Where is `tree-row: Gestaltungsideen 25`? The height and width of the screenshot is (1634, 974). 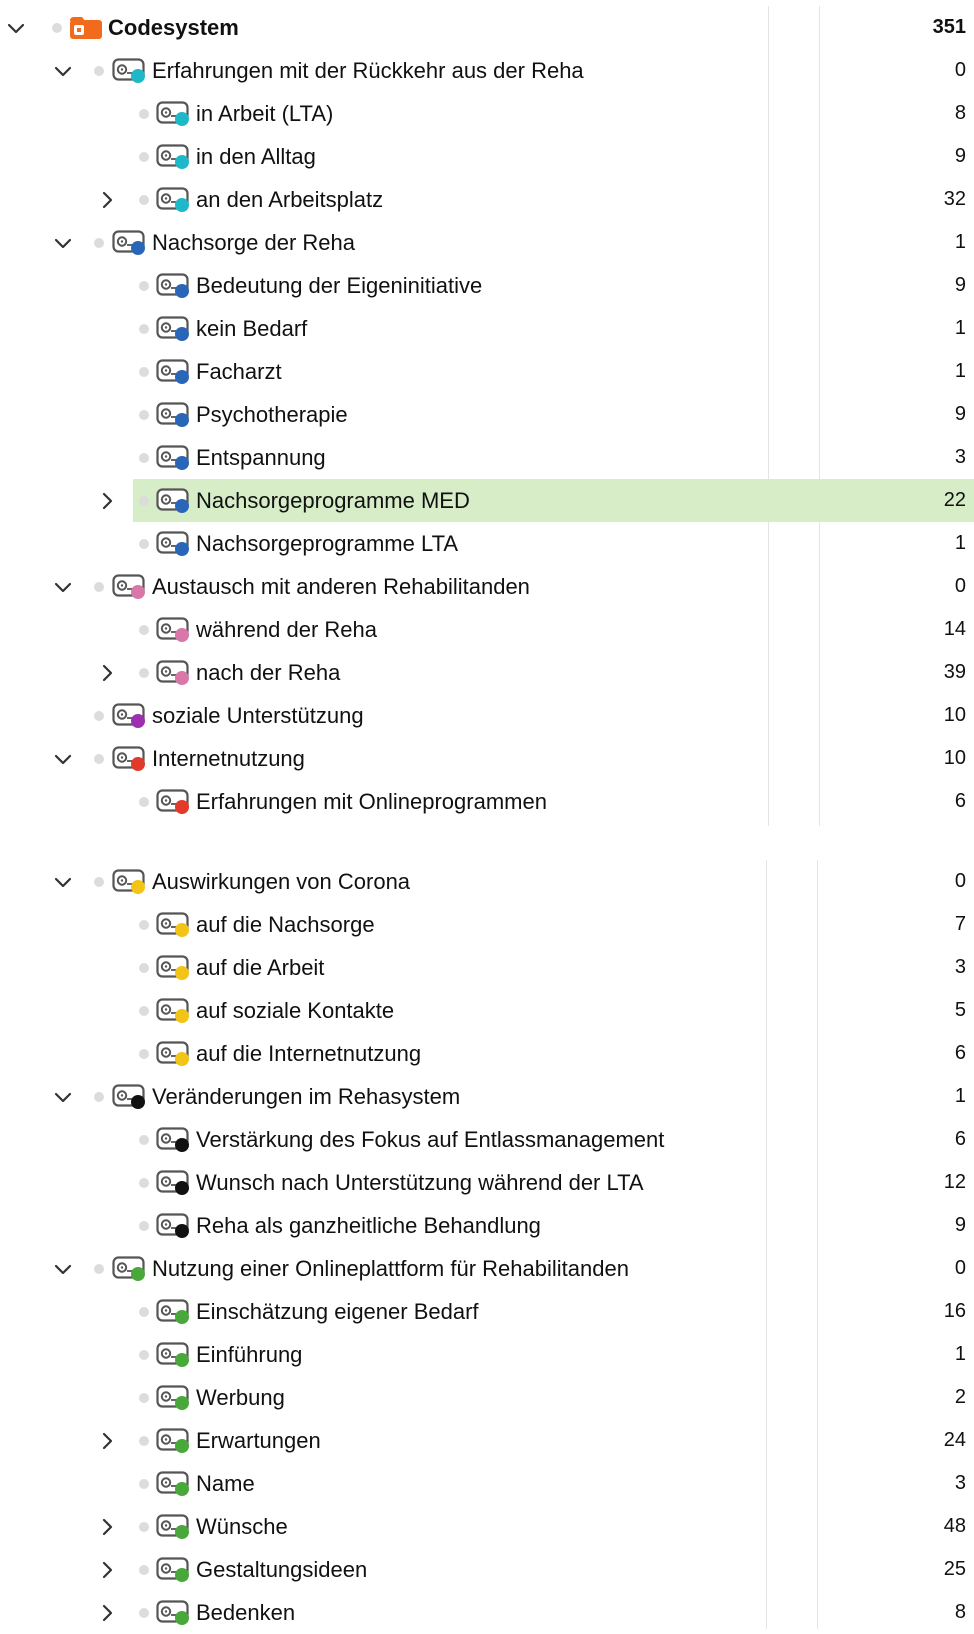 tree-row: Gestaltungsideen 25 is located at coordinates (487, 1569).